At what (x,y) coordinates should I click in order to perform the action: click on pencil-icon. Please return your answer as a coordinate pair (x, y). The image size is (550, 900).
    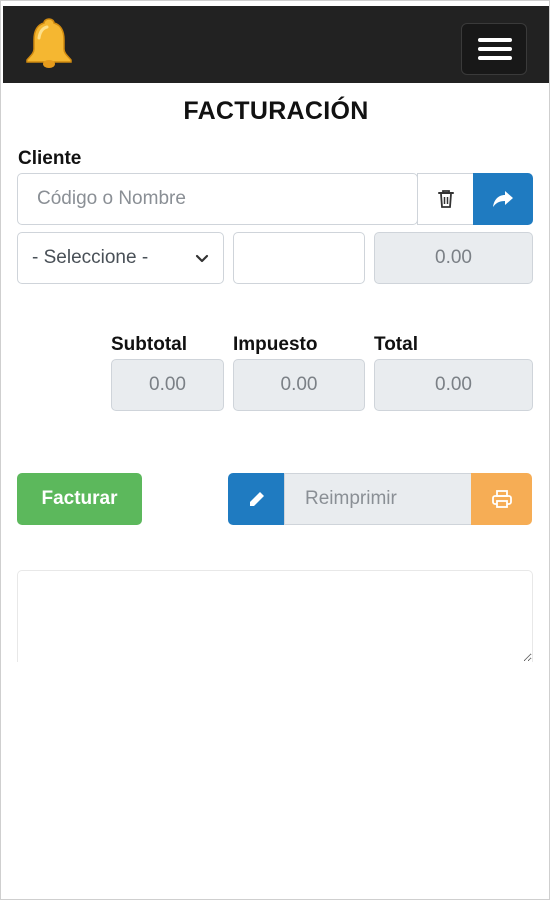
    Looking at the image, I should click on (256, 499).